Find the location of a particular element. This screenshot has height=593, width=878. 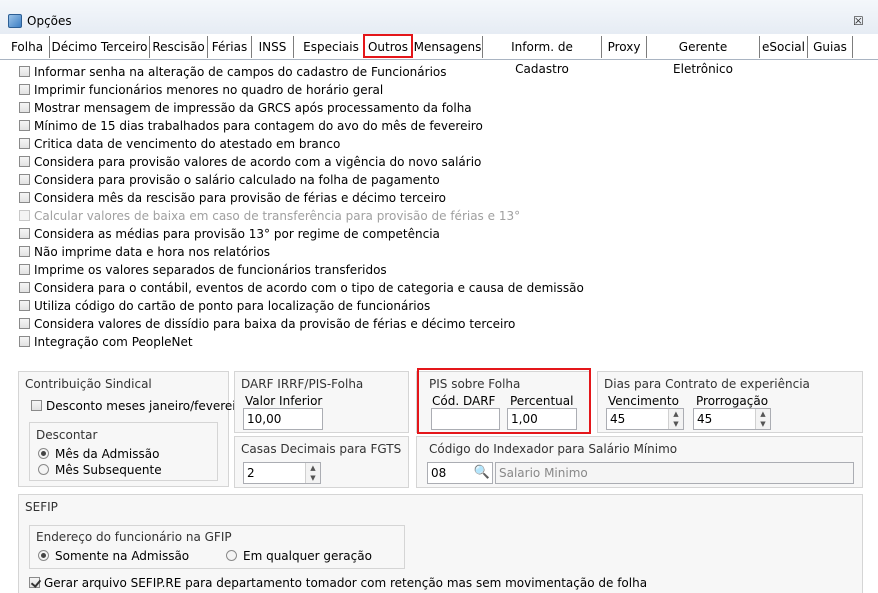

gerar-sefip-checkbox is located at coordinates (34, 582).